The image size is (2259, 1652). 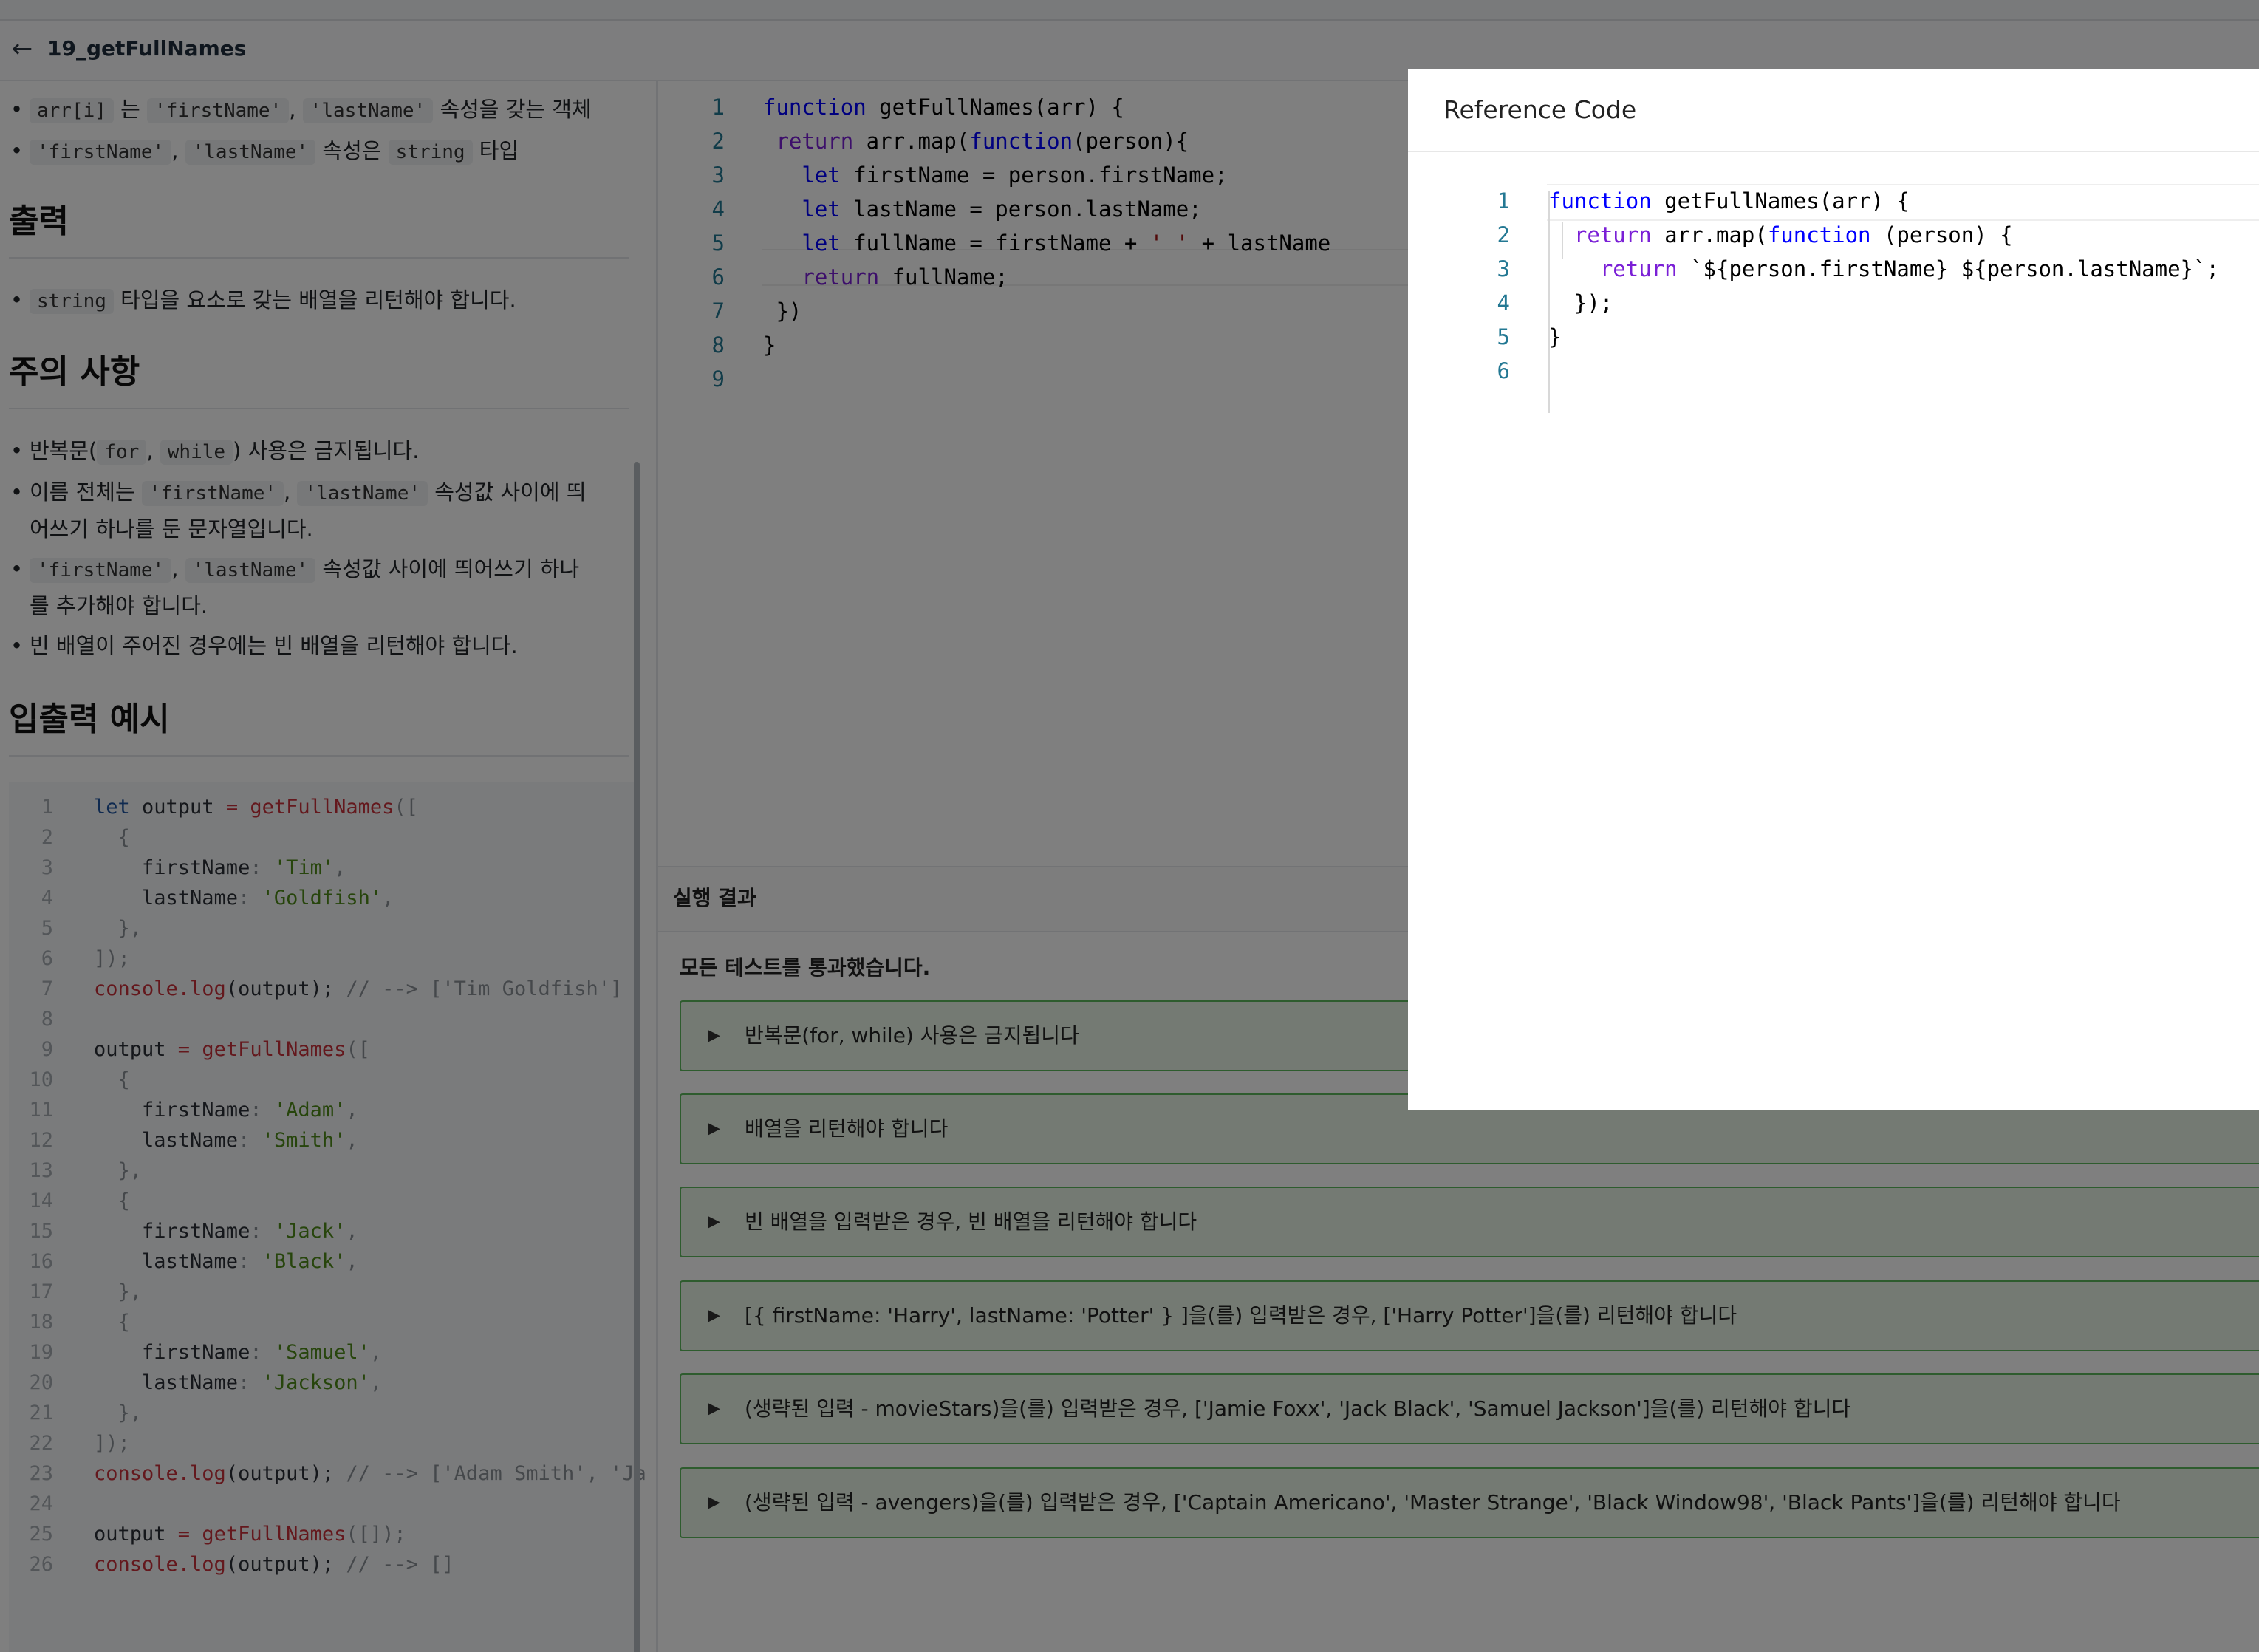 What do you see at coordinates (1540, 109) in the screenshot?
I see `modal-title: Reference Code` at bounding box center [1540, 109].